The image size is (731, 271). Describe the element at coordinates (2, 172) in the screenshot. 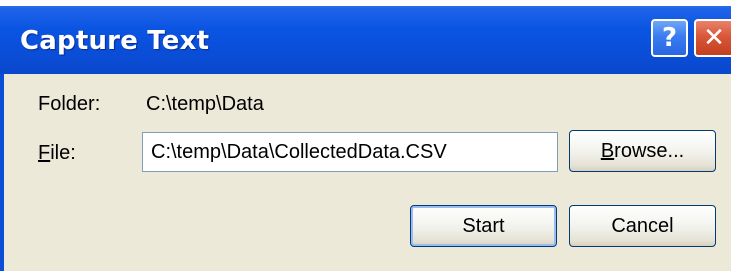

I see `window-frame-left` at that location.